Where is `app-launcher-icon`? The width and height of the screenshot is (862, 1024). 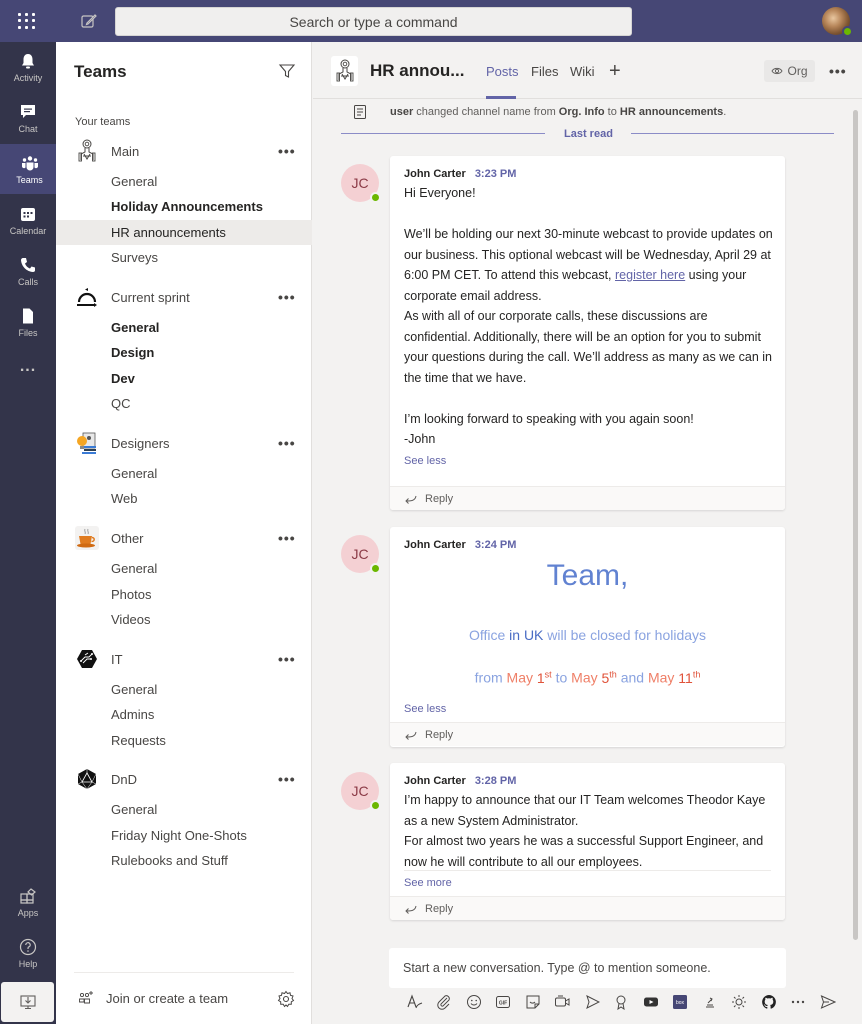 app-launcher-icon is located at coordinates (26, 21).